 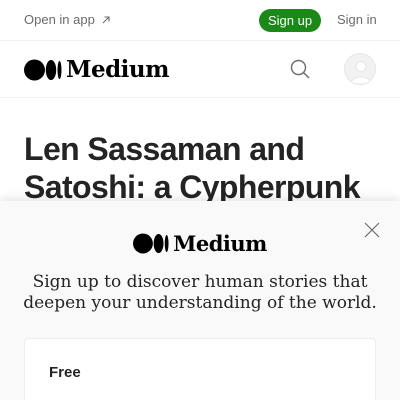 What do you see at coordinates (65, 372) in the screenshot?
I see `plan-name: Free` at bounding box center [65, 372].